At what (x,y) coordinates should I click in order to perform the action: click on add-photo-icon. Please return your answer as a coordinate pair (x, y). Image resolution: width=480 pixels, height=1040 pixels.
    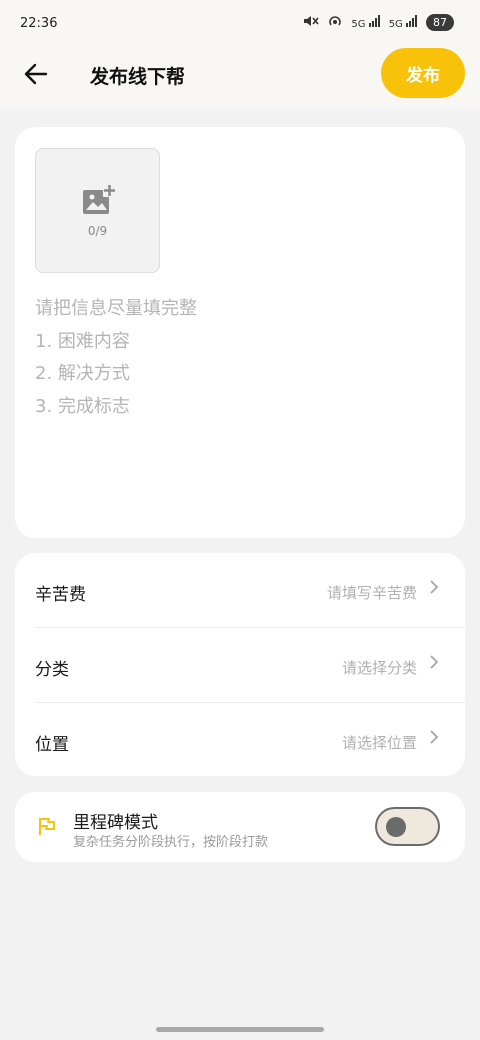
    Looking at the image, I should click on (99, 199).